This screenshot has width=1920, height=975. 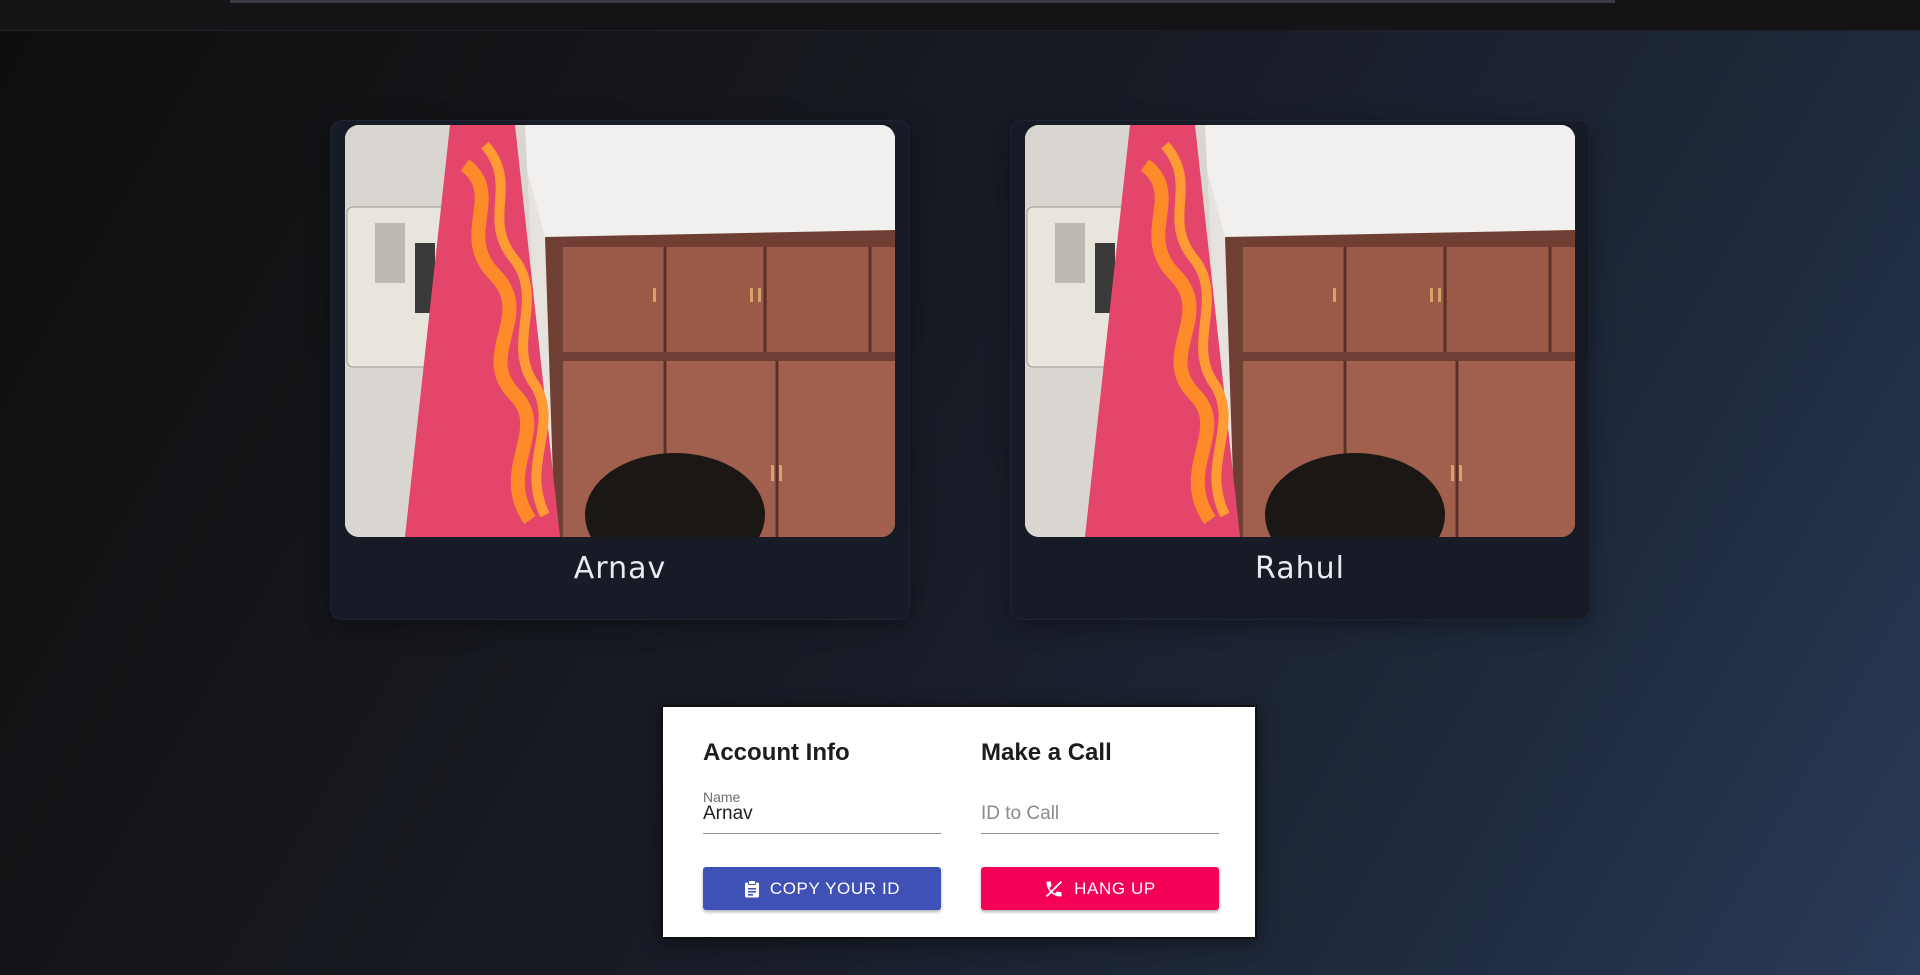 I want to click on user-video-stream, so click(x=1300, y=331).